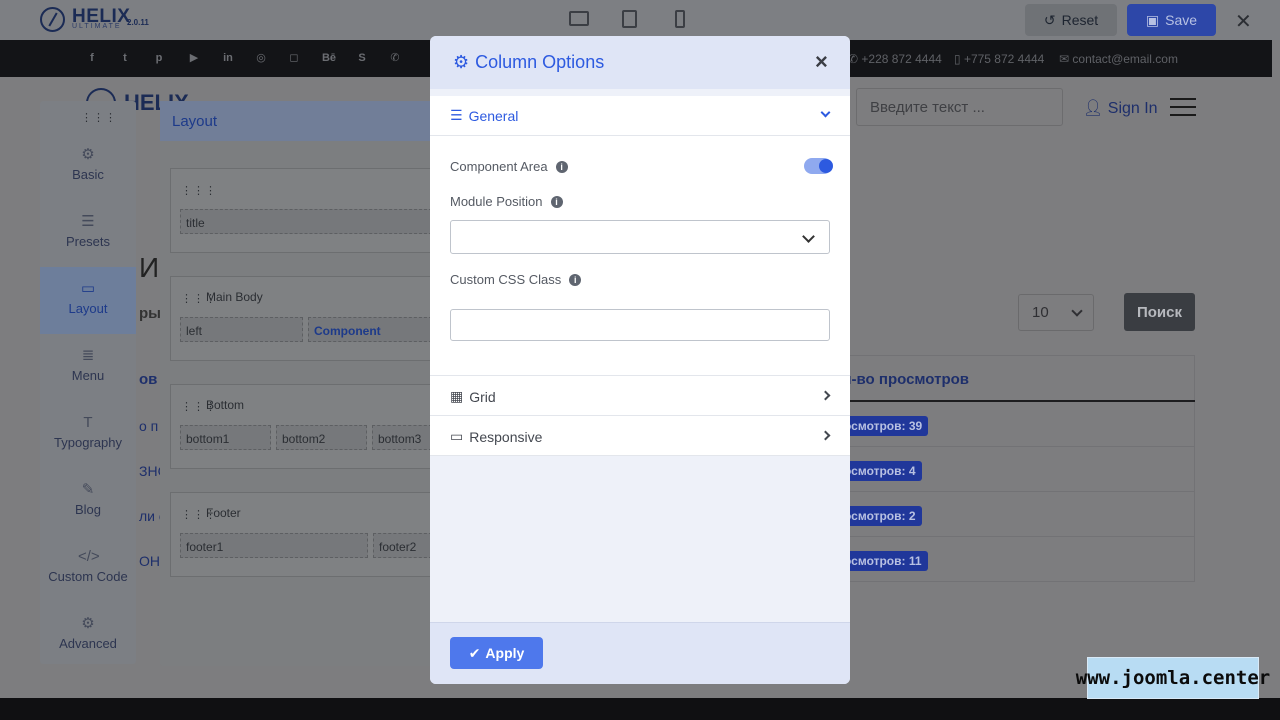  Describe the element at coordinates (999, 59) in the screenshot. I see `contact-phone-2: ▯ +775 872 4444` at that location.